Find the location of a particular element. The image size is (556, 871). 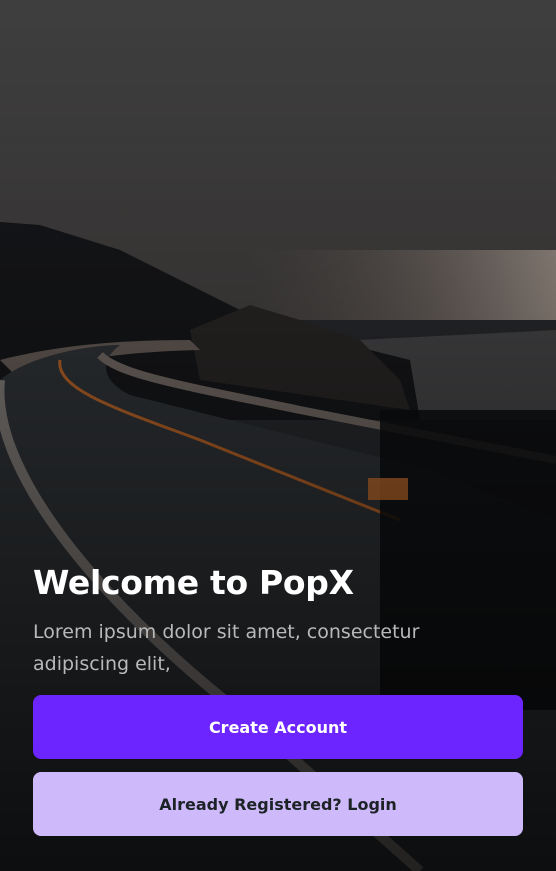

create-account-button: Create Account is located at coordinates (278, 727).